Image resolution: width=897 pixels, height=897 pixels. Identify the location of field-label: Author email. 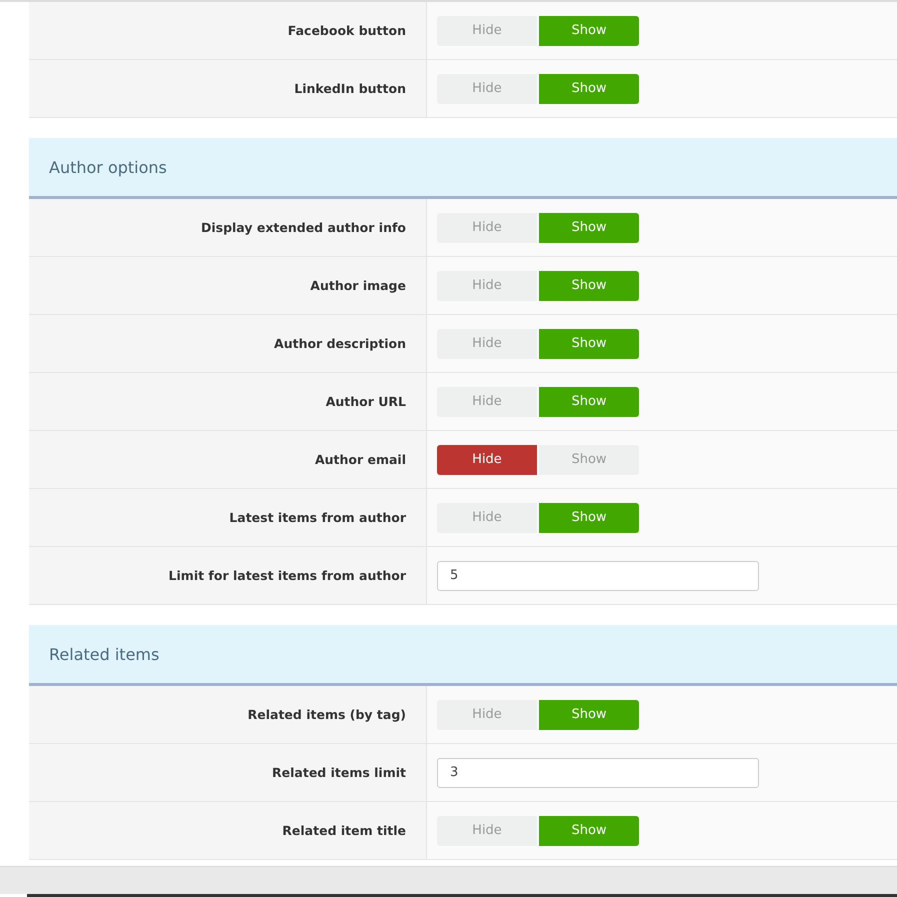
(360, 459).